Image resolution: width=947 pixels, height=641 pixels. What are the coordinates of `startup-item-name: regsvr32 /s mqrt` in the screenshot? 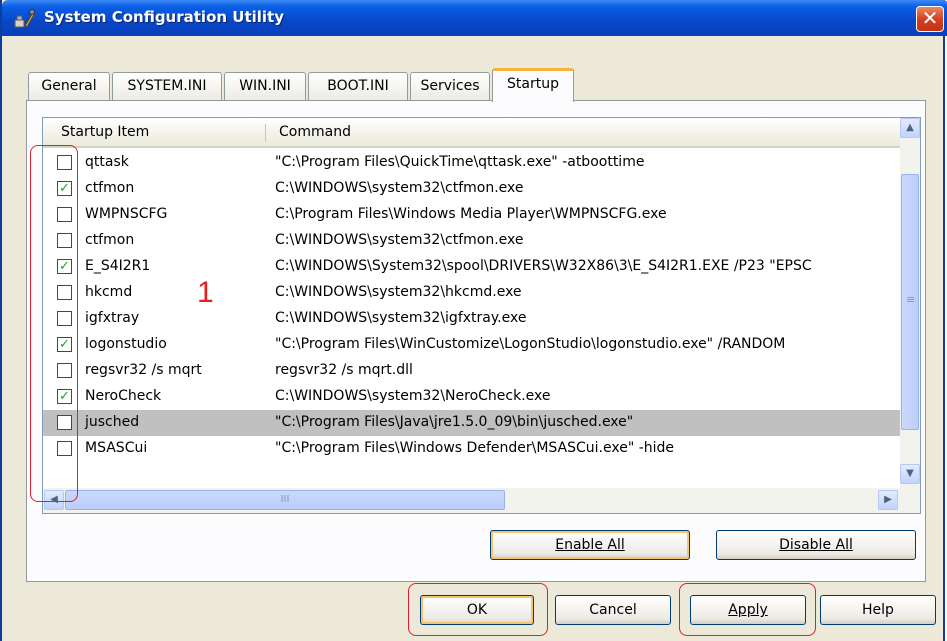 It's located at (143, 370).